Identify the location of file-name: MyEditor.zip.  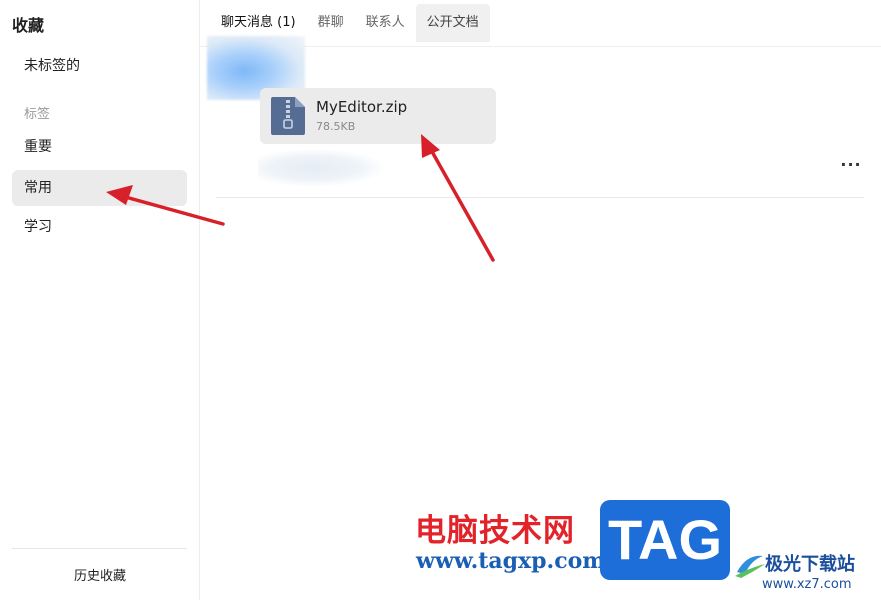
(362, 107).